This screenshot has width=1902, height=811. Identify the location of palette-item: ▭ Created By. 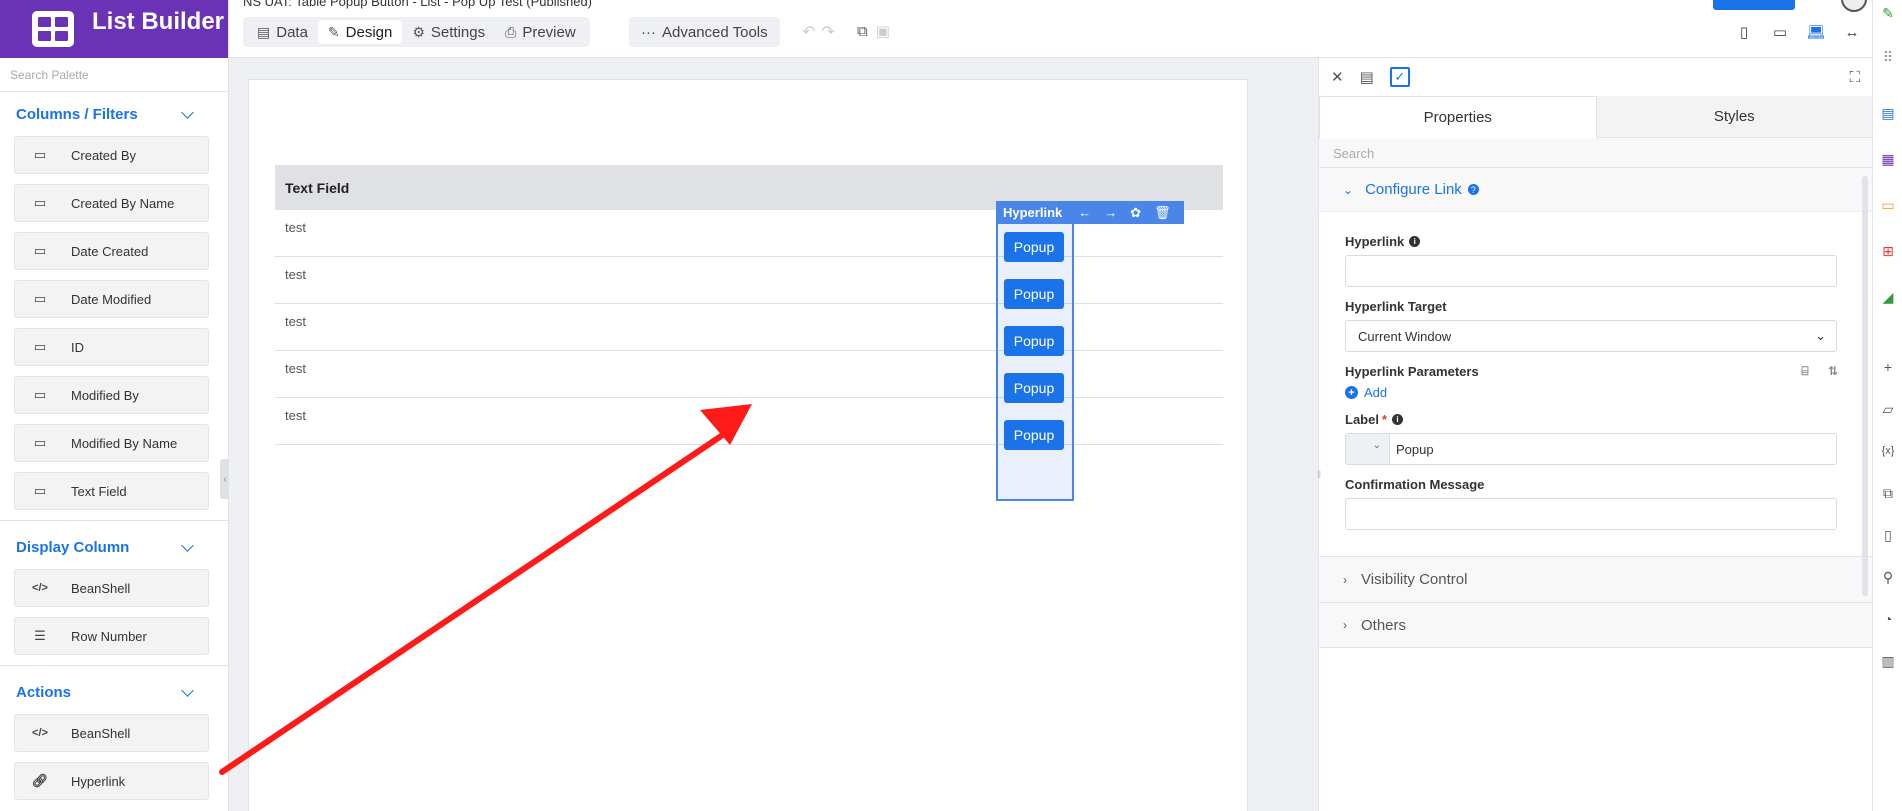
(111, 155).